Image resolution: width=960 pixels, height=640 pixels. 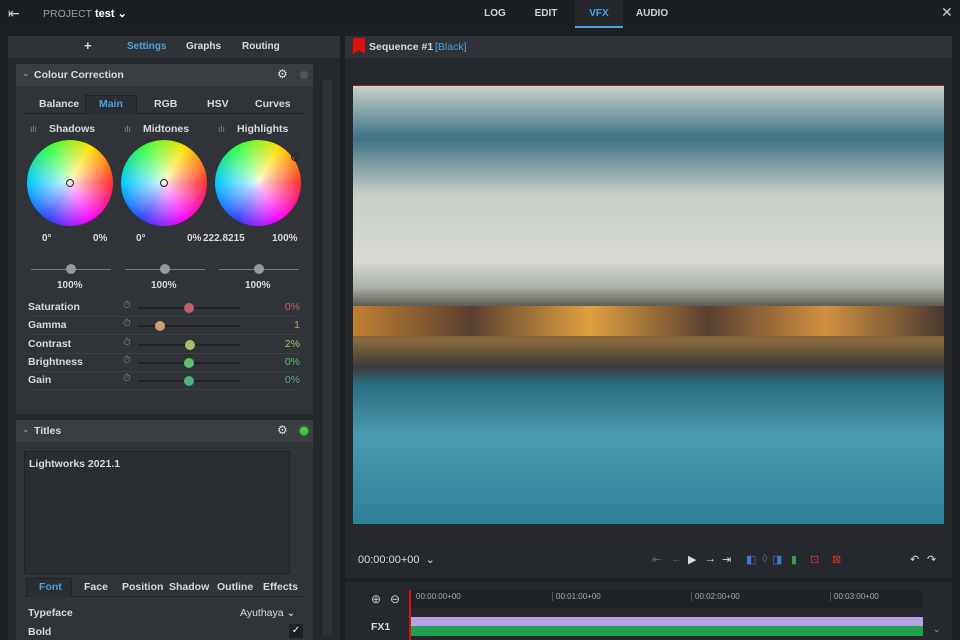 What do you see at coordinates (777, 559) in the screenshot?
I see `mark-out-icon: ◨` at bounding box center [777, 559].